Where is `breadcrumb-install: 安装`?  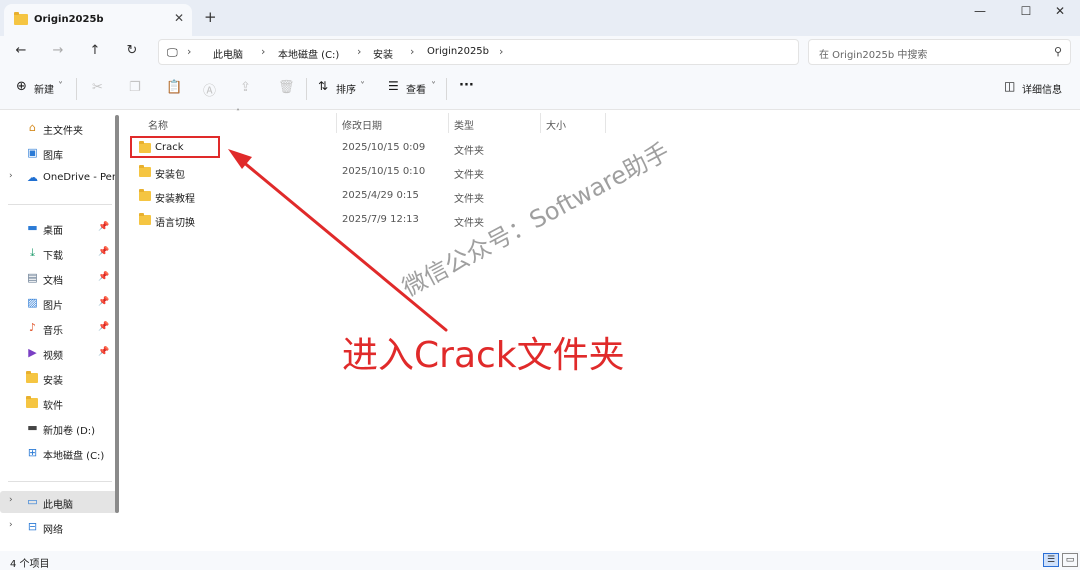 breadcrumb-install: 安装 is located at coordinates (383, 53).